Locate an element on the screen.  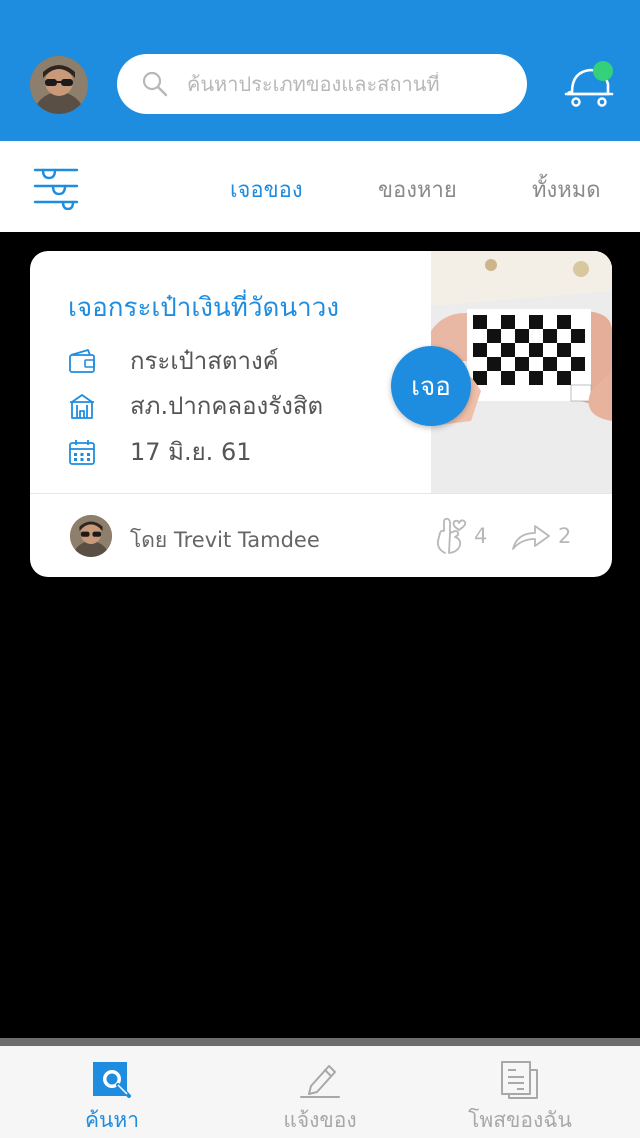
calendar-icon is located at coordinates (82, 452).